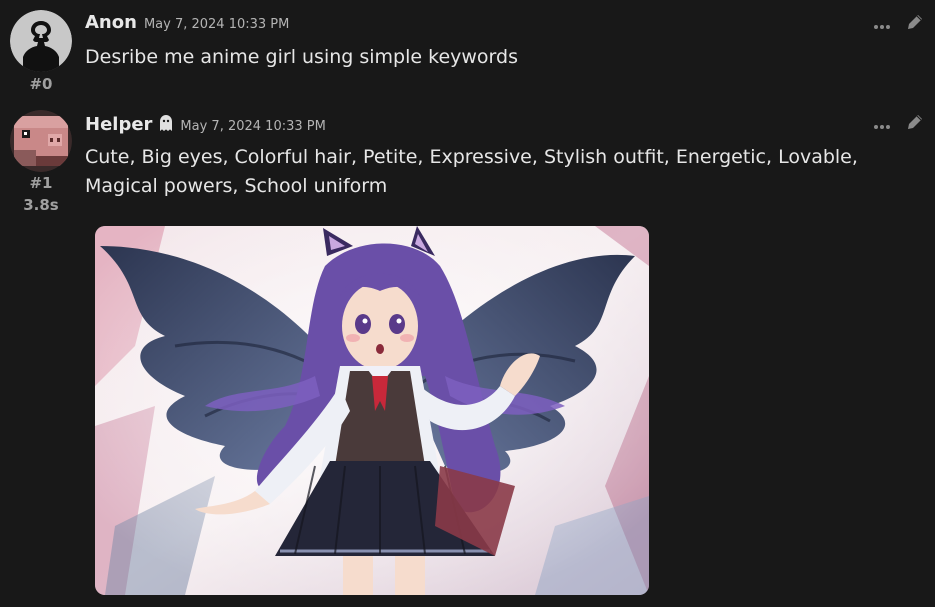 Image resolution: width=935 pixels, height=607 pixels. I want to click on message-index: #0, so click(41, 84).